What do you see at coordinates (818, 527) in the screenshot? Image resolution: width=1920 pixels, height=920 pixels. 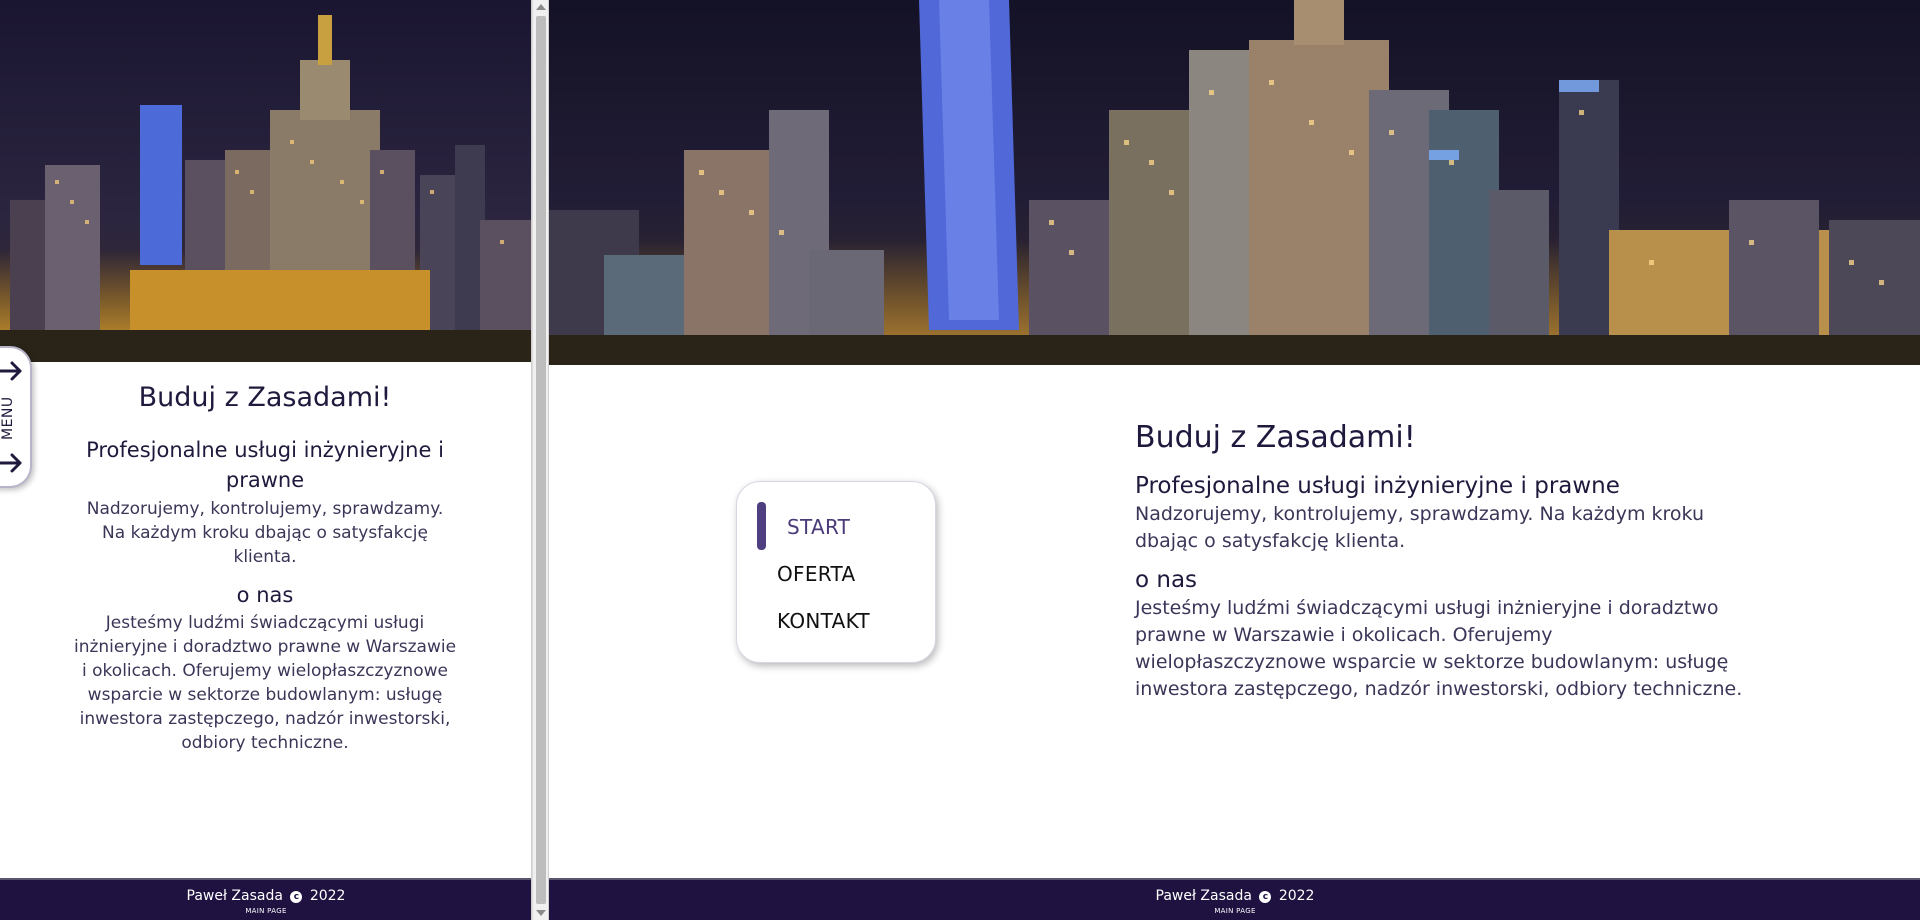 I see `nav-item-start: START` at bounding box center [818, 527].